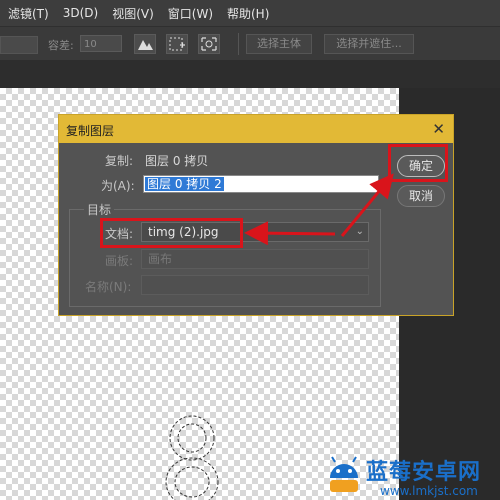 The height and width of the screenshot is (500, 500). What do you see at coordinates (290, 233) in the screenshot?
I see `arrow-to-document` at bounding box center [290, 233].